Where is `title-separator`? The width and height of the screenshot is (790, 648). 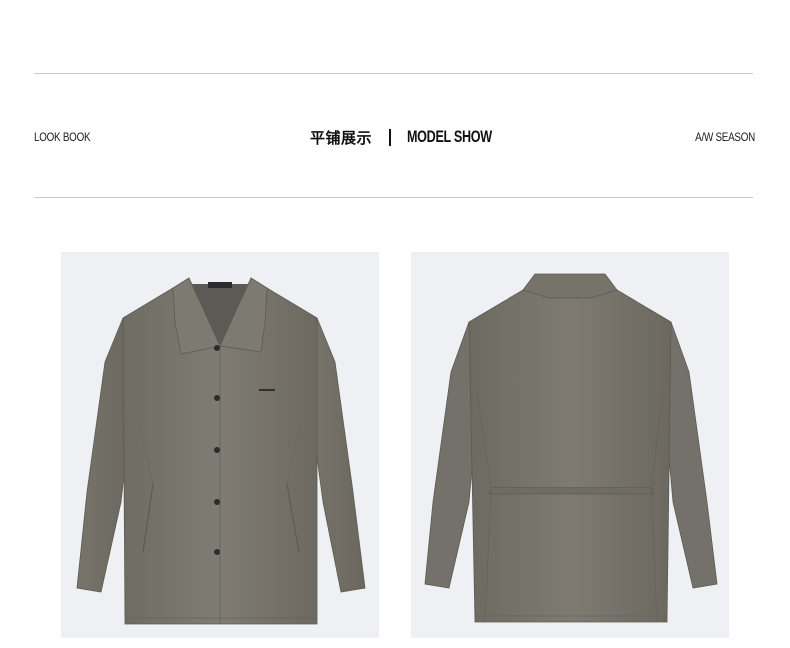
title-separator is located at coordinates (390, 137).